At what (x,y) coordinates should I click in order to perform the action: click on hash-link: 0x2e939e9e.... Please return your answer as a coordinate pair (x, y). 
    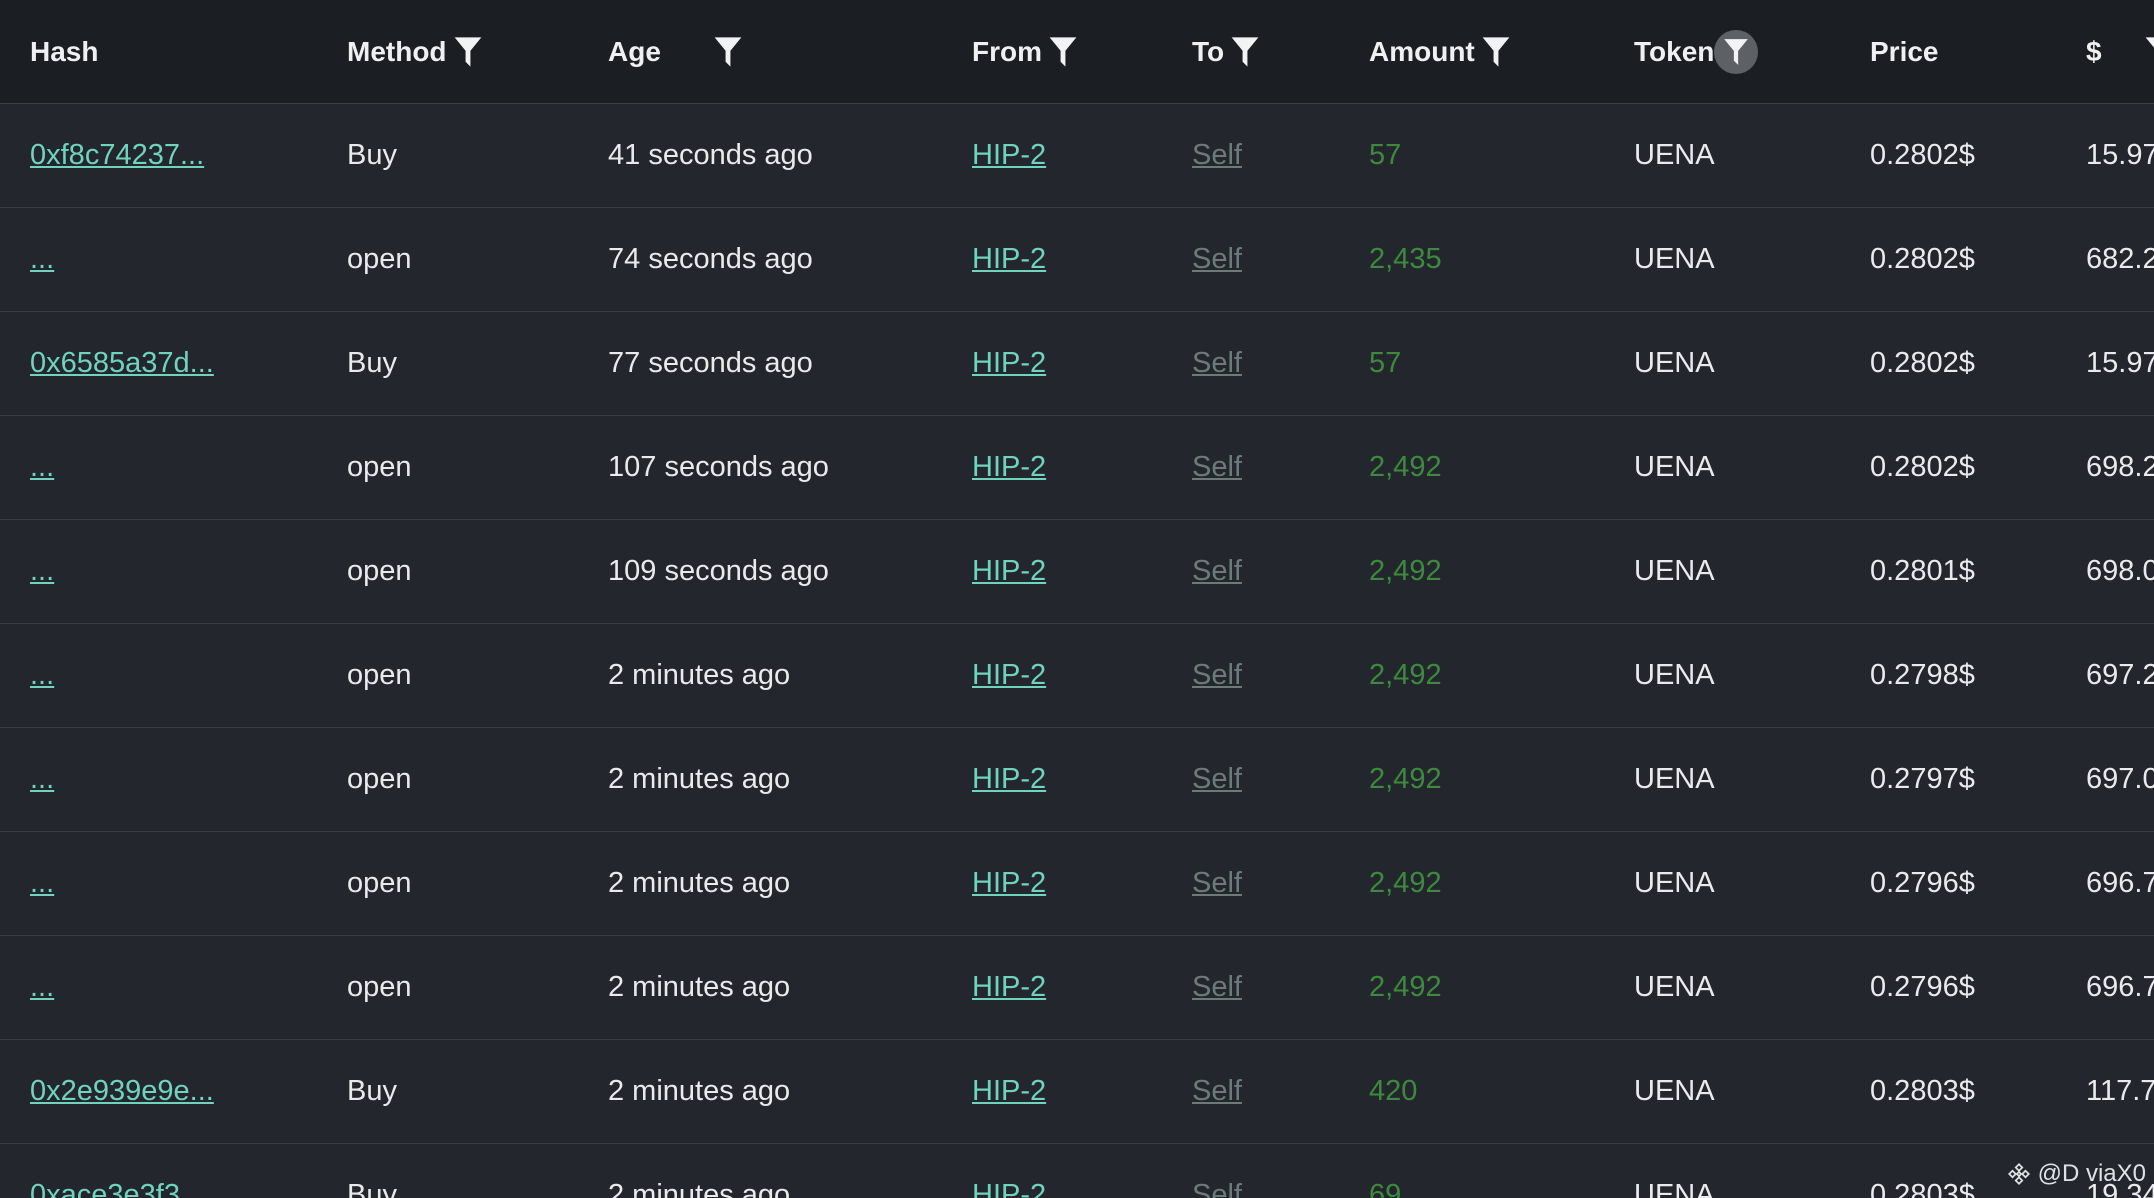
    Looking at the image, I should click on (122, 1091).